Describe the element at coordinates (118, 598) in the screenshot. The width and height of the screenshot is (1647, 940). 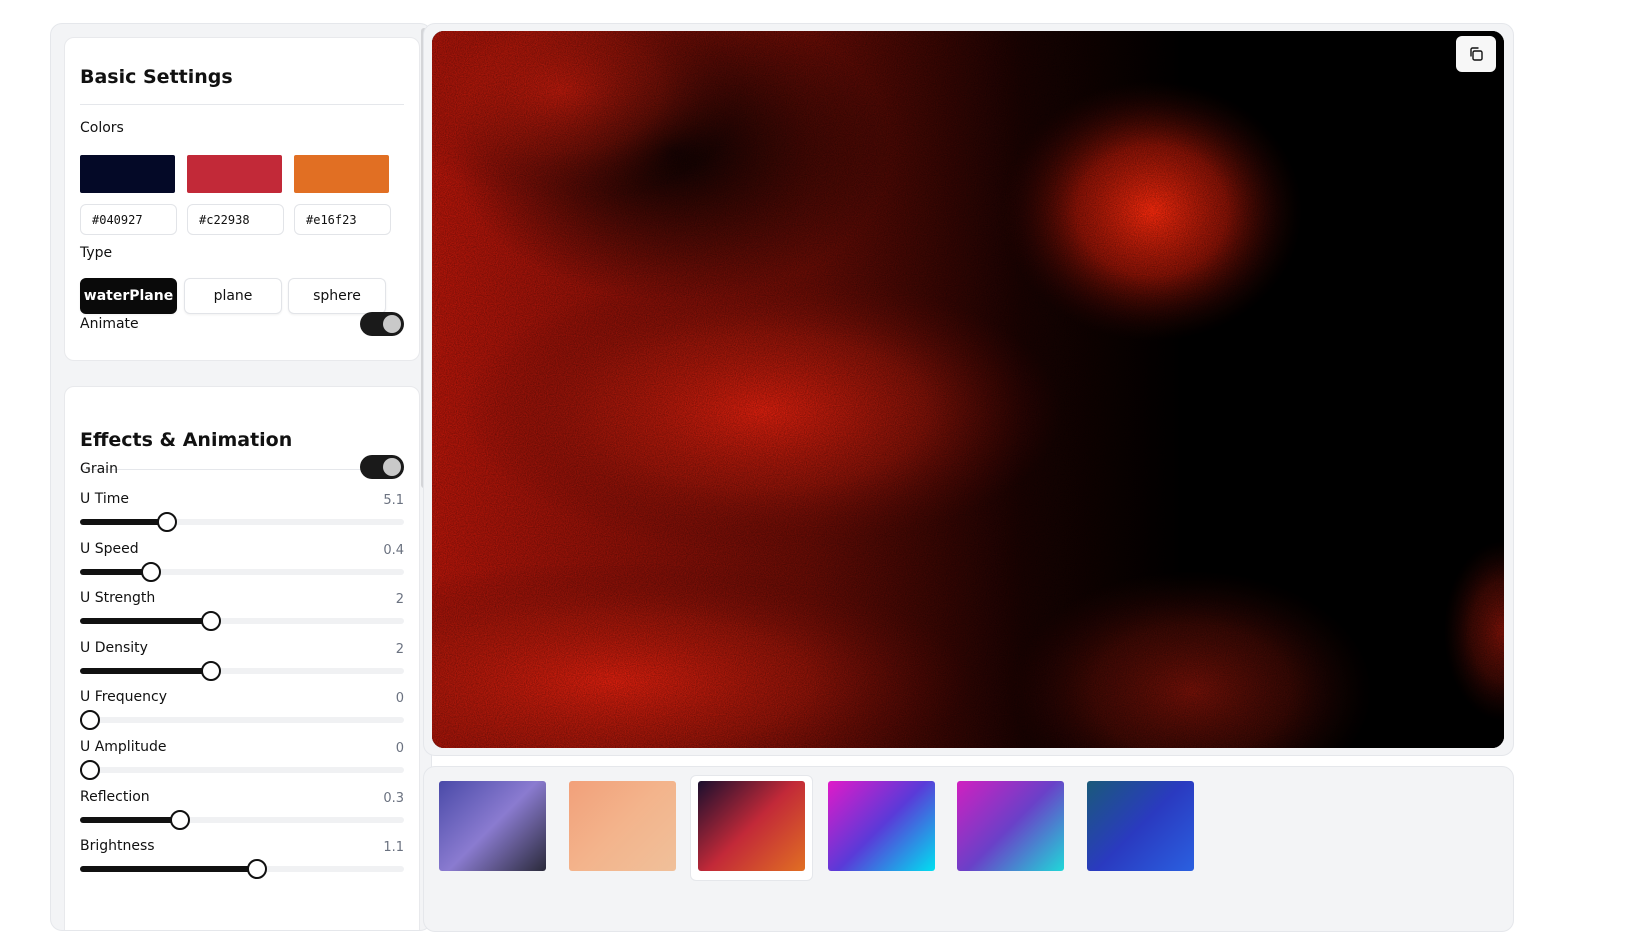
I see `slider-label: U Strength` at that location.